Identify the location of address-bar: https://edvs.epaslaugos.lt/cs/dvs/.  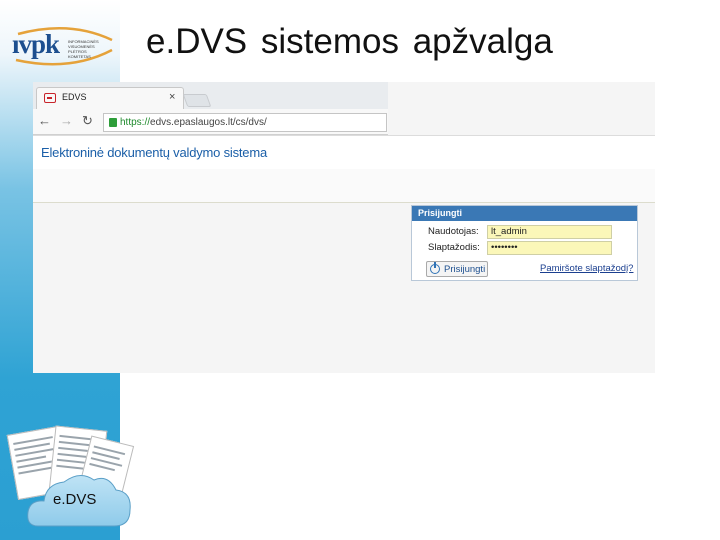
(245, 122).